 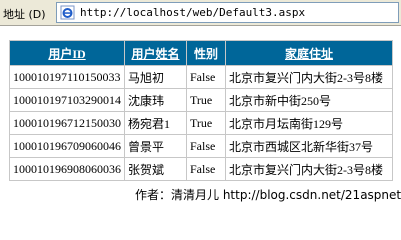 I want to click on header-gender: 性别, so click(x=206, y=53).